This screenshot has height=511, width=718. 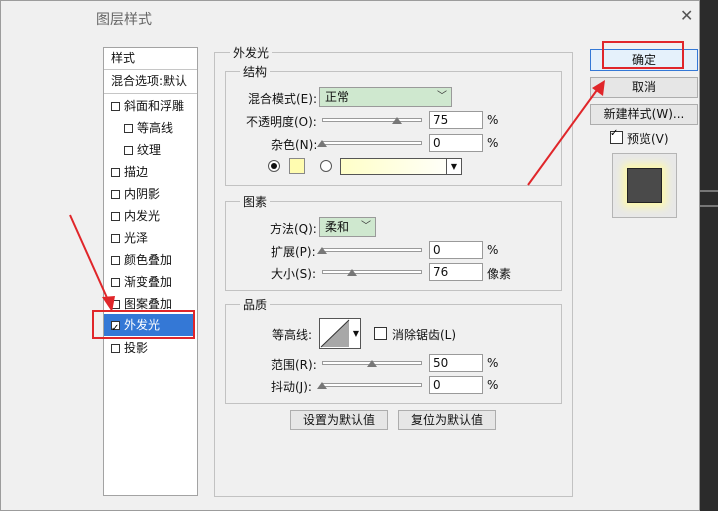 I want to click on annotation-arrowhead, so click(x=108, y=304).